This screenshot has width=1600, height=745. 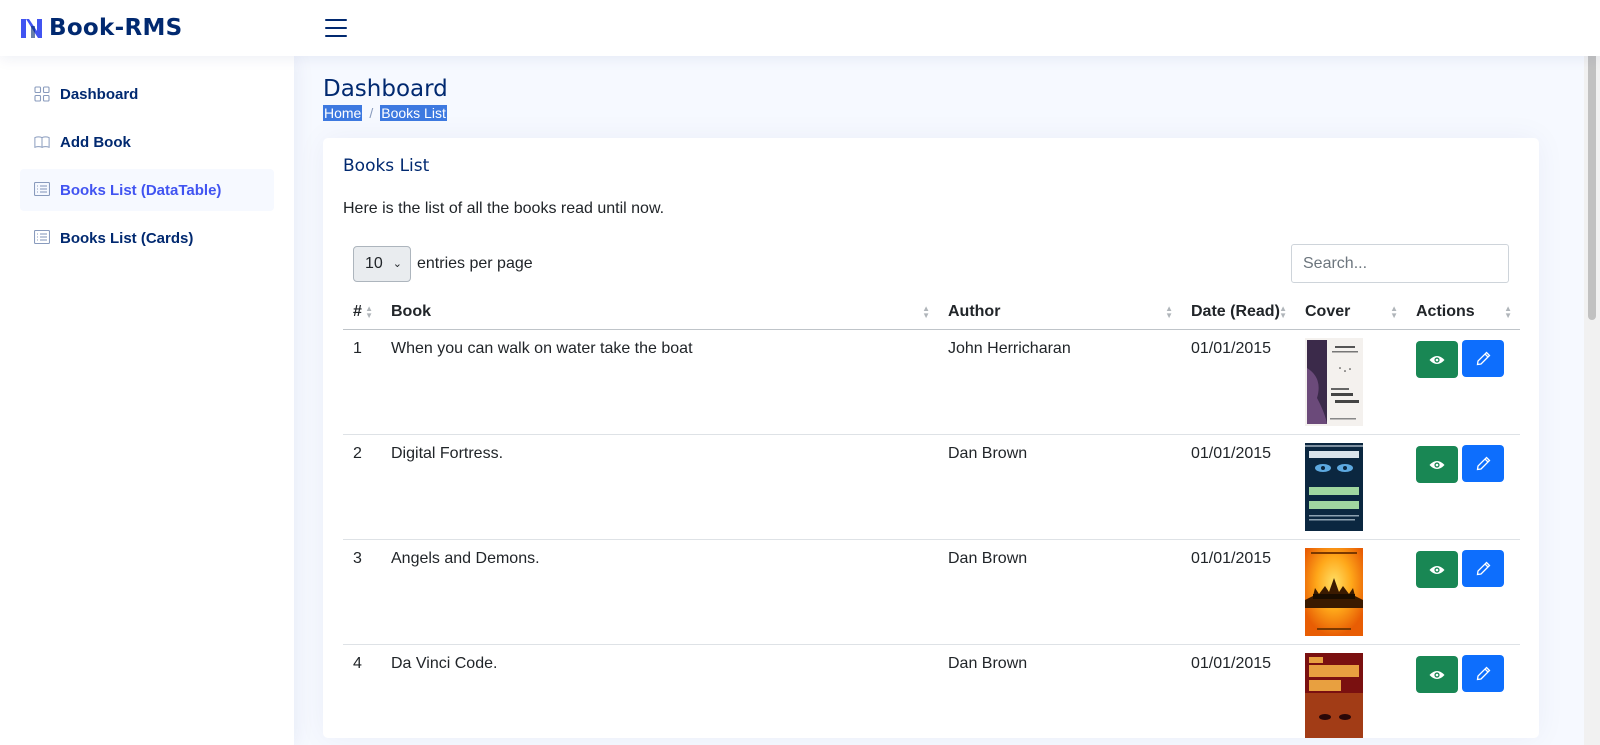 What do you see at coordinates (116, 28) in the screenshot?
I see `app-name: Book-RMS` at bounding box center [116, 28].